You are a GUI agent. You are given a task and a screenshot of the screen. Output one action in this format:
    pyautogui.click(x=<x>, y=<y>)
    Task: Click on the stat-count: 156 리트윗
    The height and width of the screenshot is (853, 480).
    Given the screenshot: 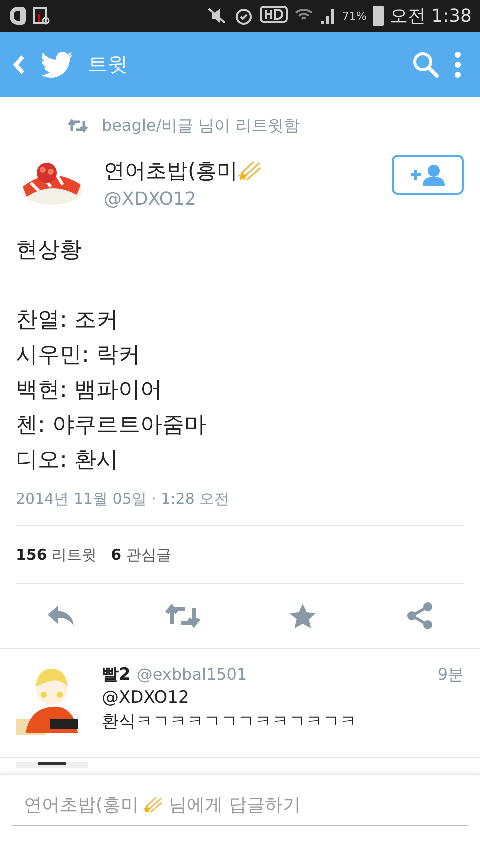 What is the action you would take?
    pyautogui.click(x=57, y=555)
    